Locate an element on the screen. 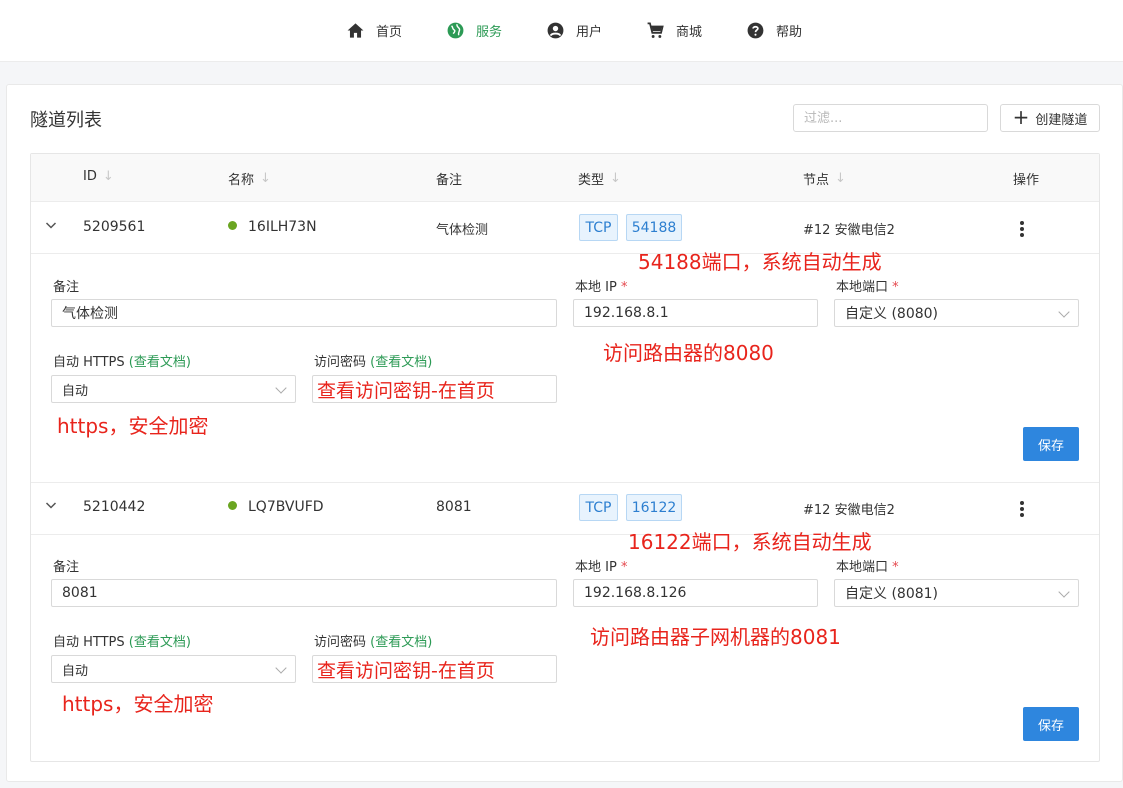  table-header is located at coordinates (565, 178).